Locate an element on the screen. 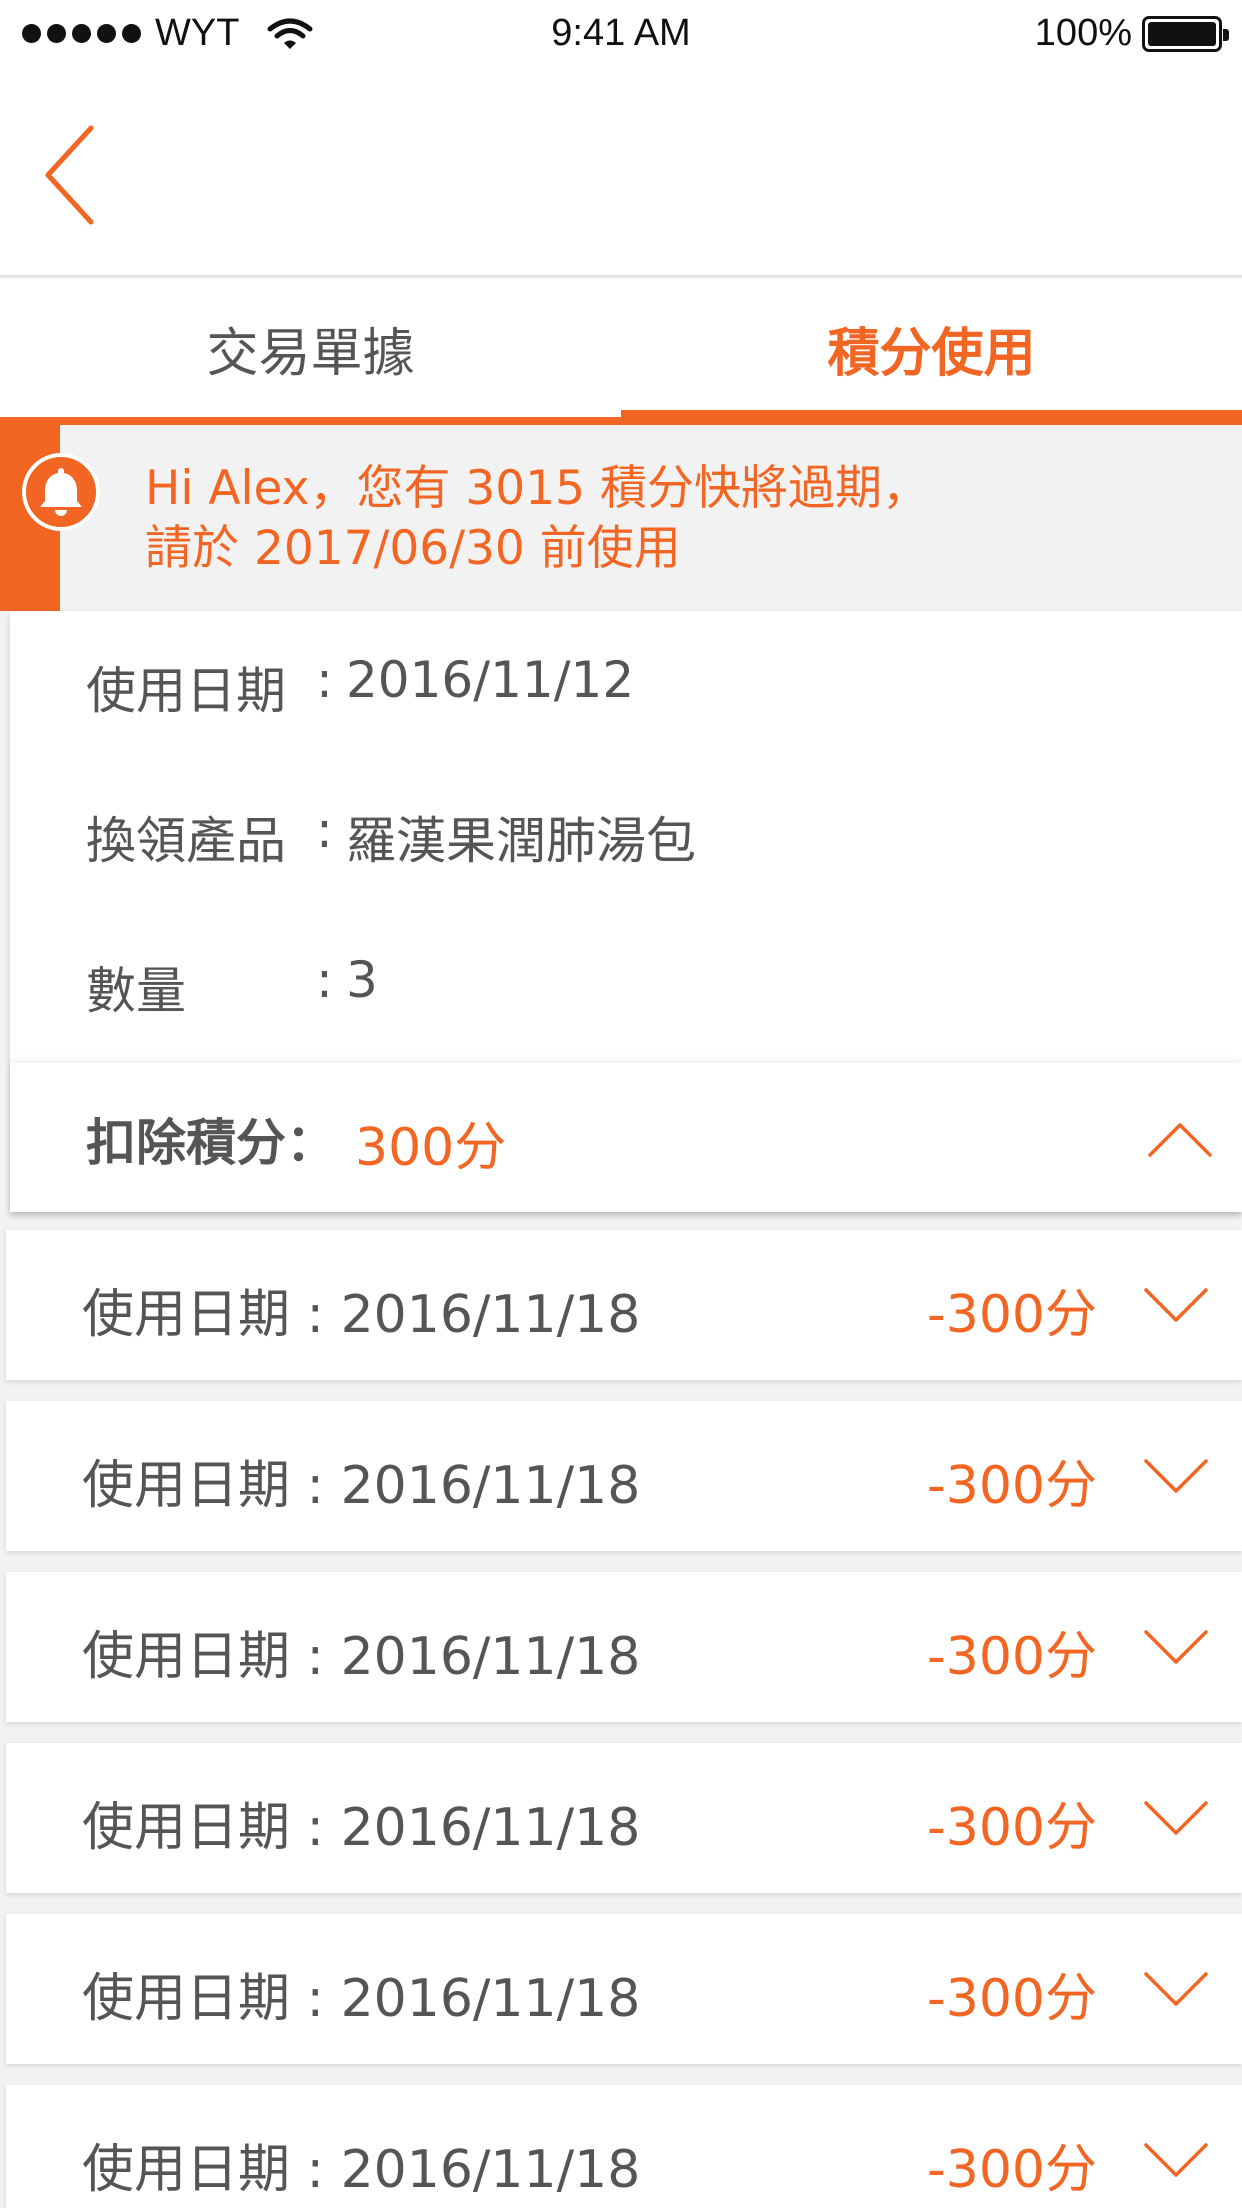 The height and width of the screenshot is (2208, 1242). tab-transactions: 交易單據 is located at coordinates (310, 352).